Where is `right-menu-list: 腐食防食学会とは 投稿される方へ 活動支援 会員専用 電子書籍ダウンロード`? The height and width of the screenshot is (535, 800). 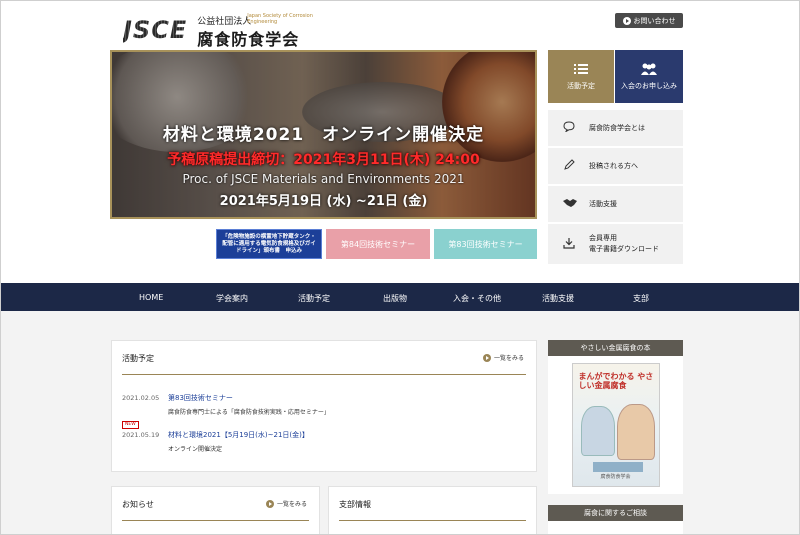 right-menu-list: 腐食防食学会とは 投稿される方へ 活動支援 会員専用 電子書籍ダウンロード is located at coordinates (615, 188).